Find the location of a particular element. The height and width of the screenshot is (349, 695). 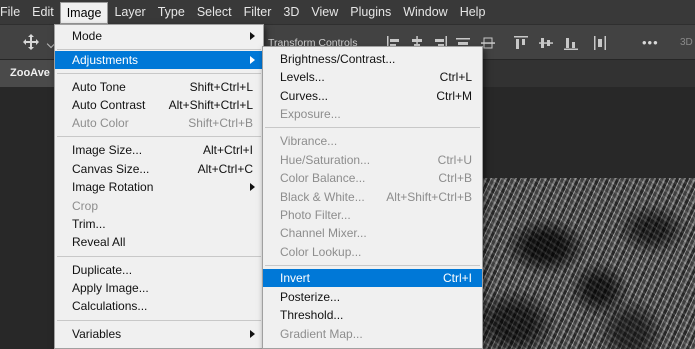

menu-plugins: Plugins is located at coordinates (370, 12).